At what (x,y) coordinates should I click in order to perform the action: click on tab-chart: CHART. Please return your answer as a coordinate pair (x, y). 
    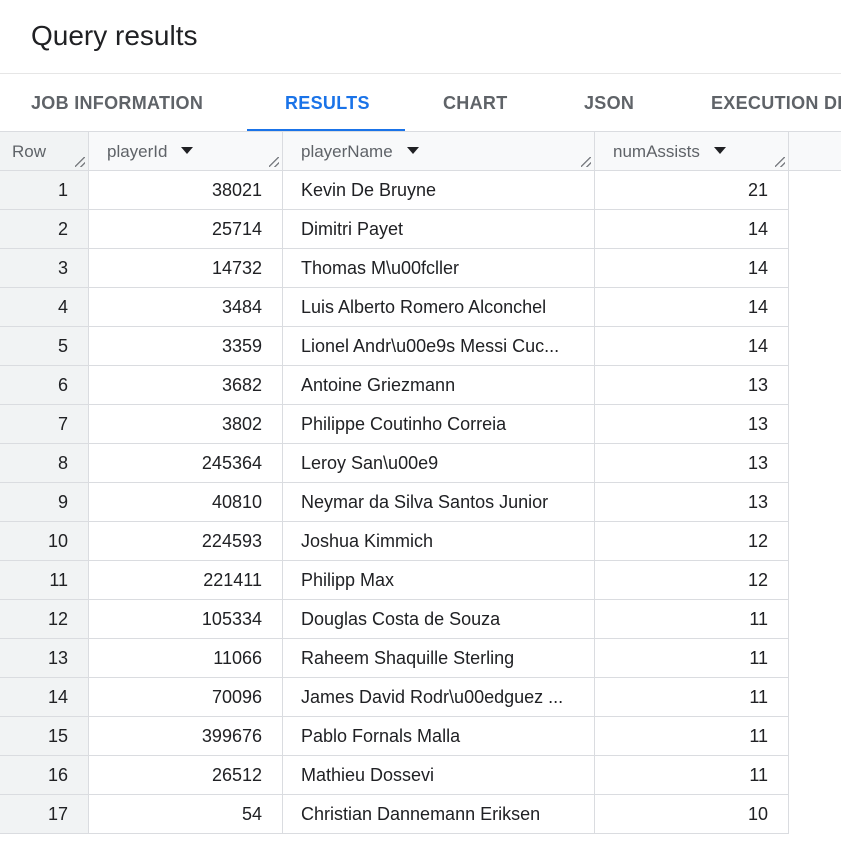
    Looking at the image, I should click on (475, 103).